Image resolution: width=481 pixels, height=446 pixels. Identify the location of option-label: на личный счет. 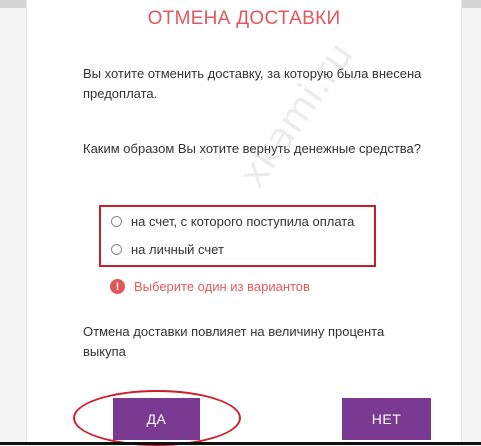
(177, 249).